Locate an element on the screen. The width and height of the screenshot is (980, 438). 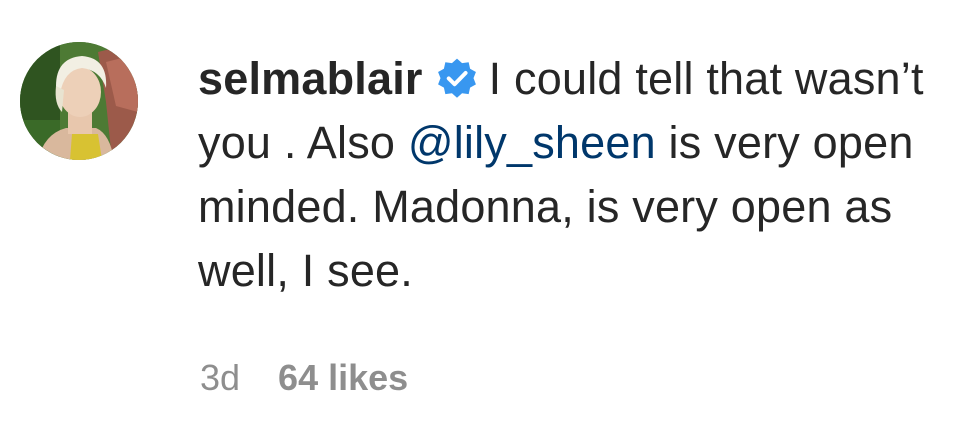
timestamp-link: 3d is located at coordinates (220, 377).